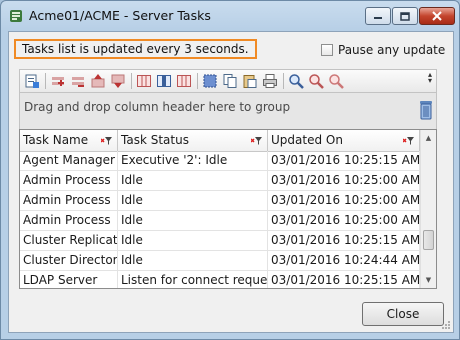 This screenshot has width=460, height=340. I want to click on scrollbar-thumb, so click(428, 240).